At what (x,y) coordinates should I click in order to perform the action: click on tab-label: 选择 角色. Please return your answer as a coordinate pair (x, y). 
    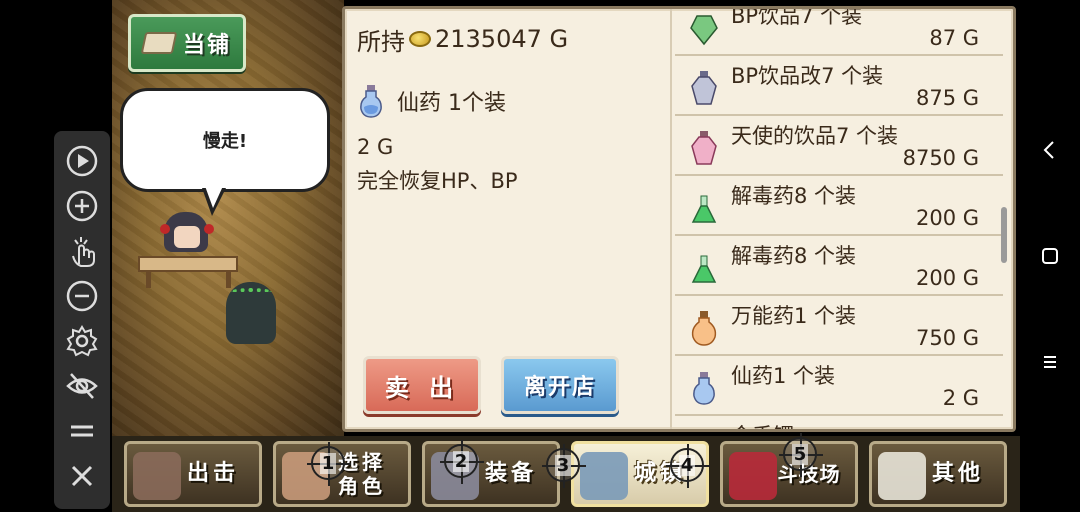
    Looking at the image, I should click on (362, 474).